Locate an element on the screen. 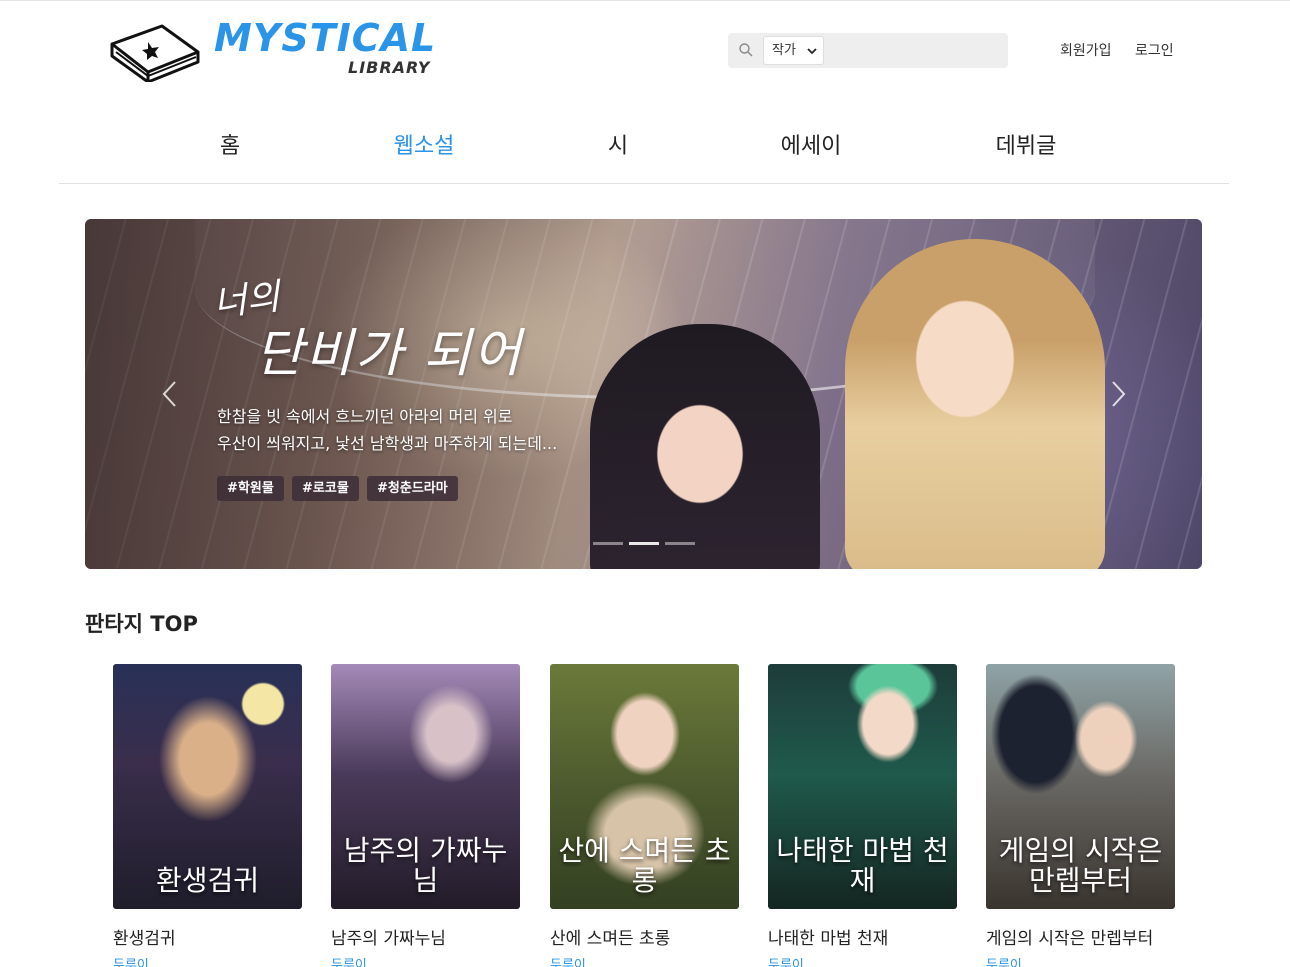 This screenshot has height=967, width=1290. book-cover-title: 환생검귀 is located at coordinates (207, 880).